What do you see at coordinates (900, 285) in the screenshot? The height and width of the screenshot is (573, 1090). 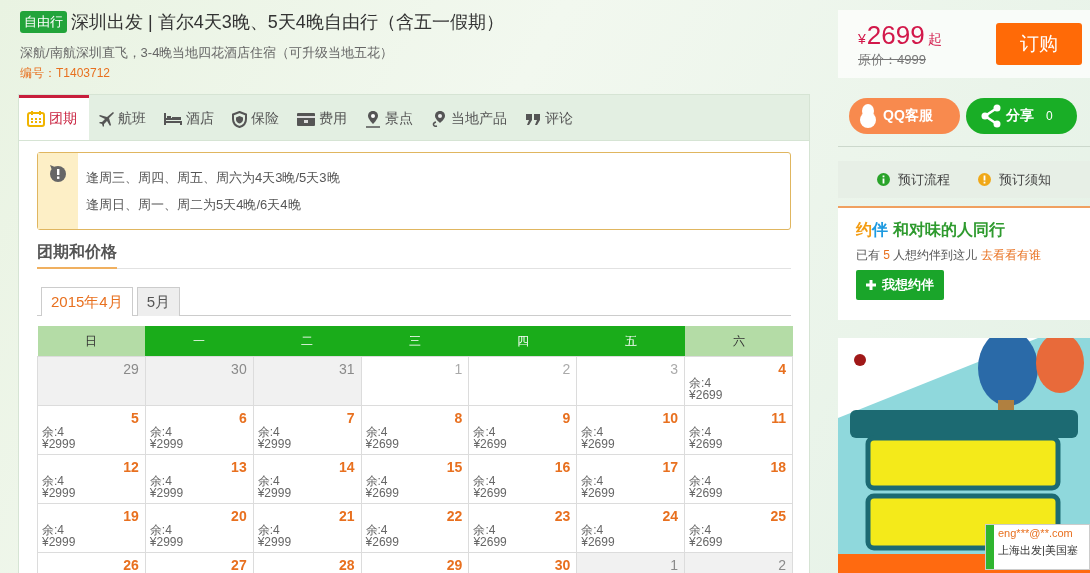 I see `find-companion-button: 我想约伴` at bounding box center [900, 285].